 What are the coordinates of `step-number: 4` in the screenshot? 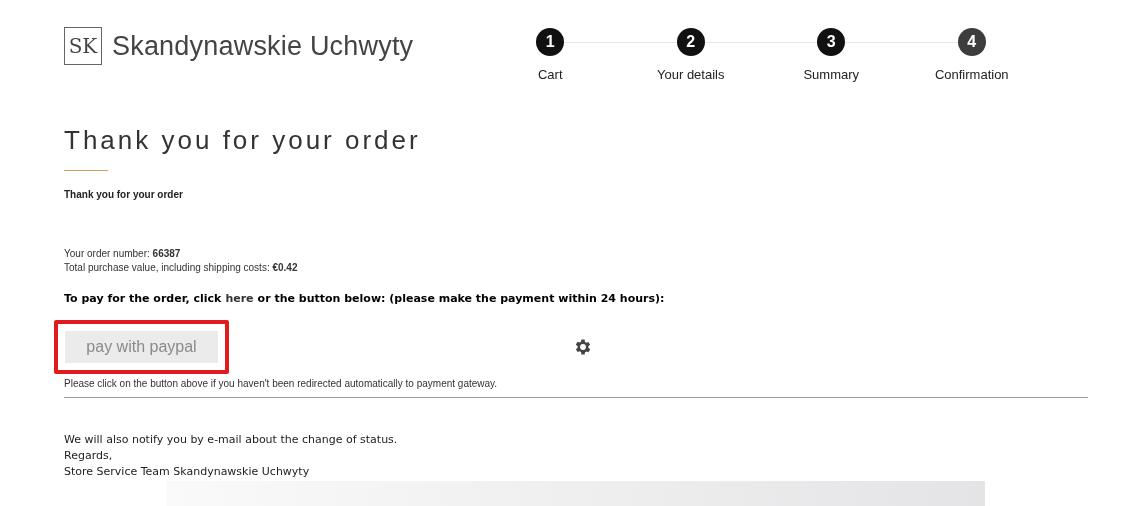 It's located at (971, 42).